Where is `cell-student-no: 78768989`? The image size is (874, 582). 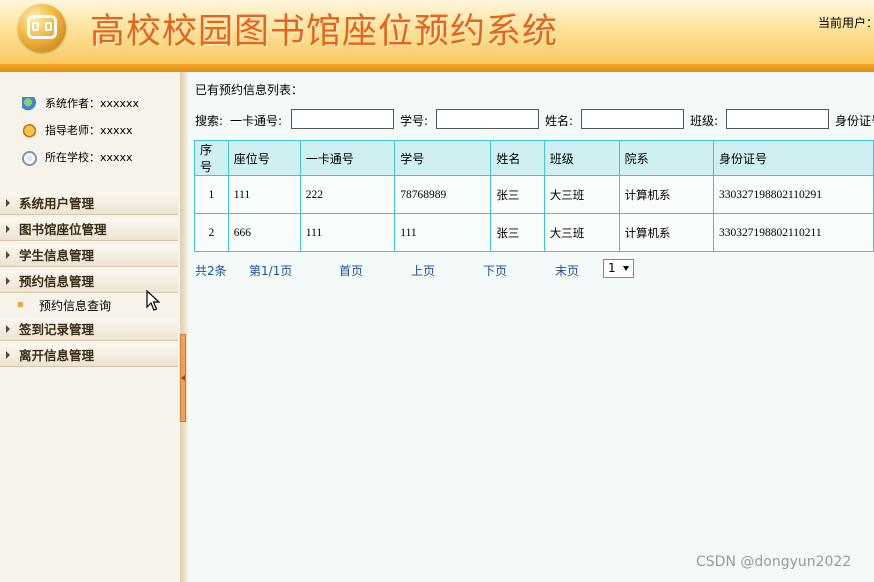
cell-student-no: 78768989 is located at coordinates (443, 194).